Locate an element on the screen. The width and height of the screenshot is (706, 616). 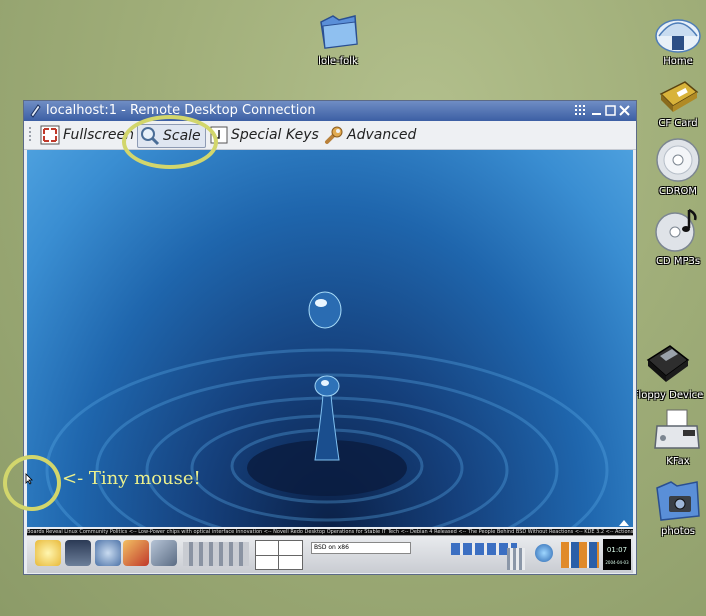
desktop-icon-folder: lole-folk is located at coordinates (338, 37).